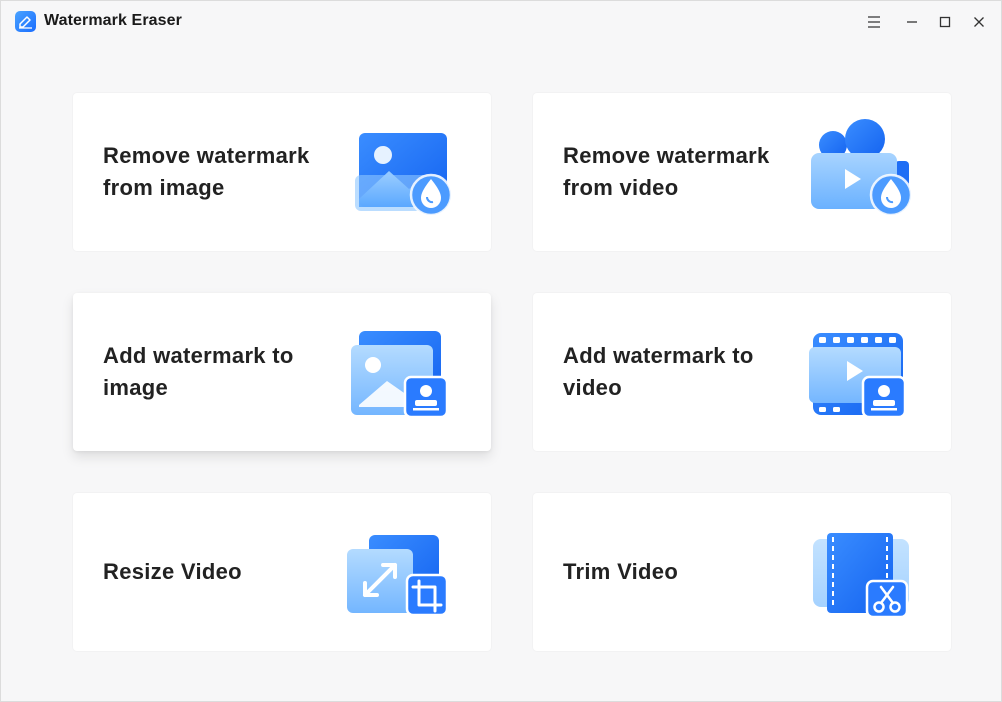  I want to click on video-add-watermark-icon, so click(858, 376).